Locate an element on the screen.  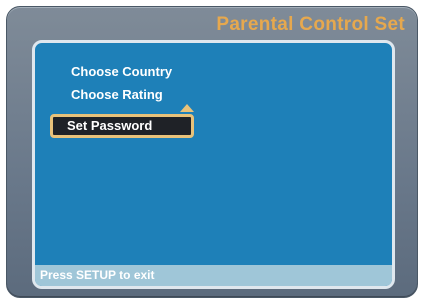
page-title: Parental Control Set is located at coordinates (310, 24).